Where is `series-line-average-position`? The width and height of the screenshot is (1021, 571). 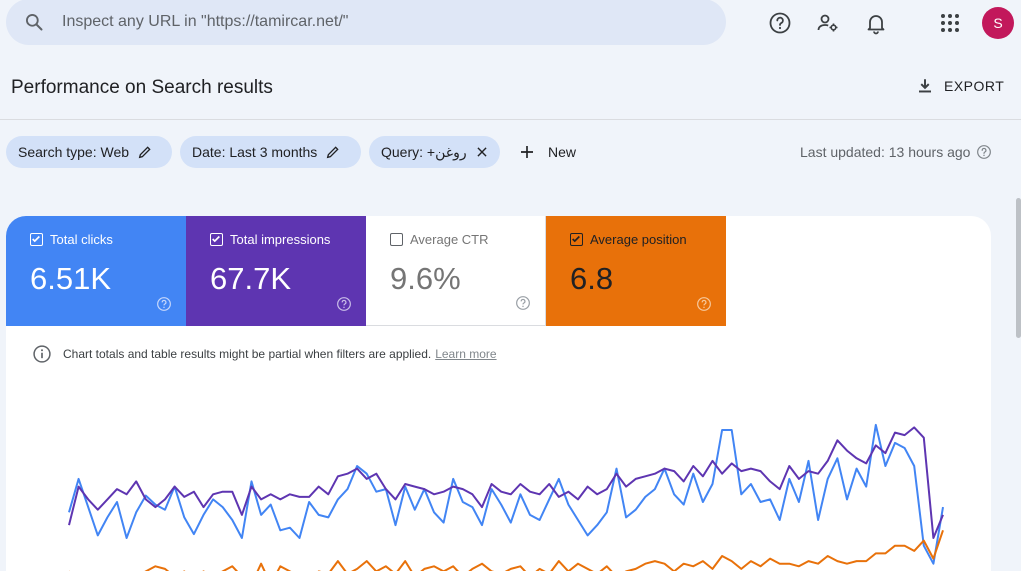
series-line-average-position is located at coordinates (506, 550).